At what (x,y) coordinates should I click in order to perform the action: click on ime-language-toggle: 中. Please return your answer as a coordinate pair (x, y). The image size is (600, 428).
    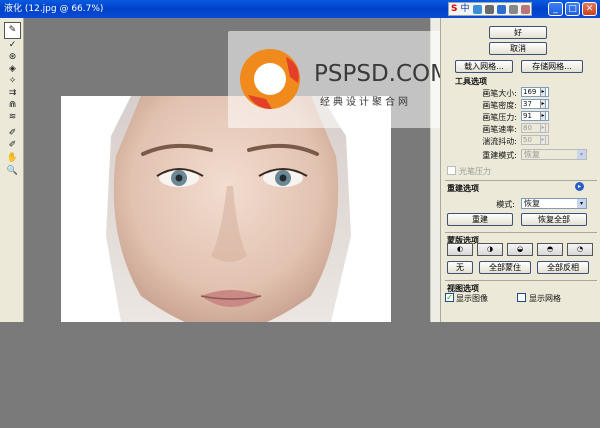
    Looking at the image, I should click on (464, 9).